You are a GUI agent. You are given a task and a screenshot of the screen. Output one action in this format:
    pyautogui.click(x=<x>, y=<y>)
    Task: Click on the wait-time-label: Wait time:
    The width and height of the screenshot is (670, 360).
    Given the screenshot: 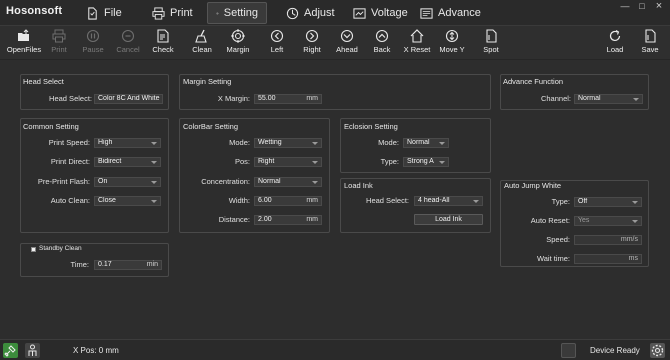 What is the action you would take?
    pyautogui.click(x=553, y=258)
    